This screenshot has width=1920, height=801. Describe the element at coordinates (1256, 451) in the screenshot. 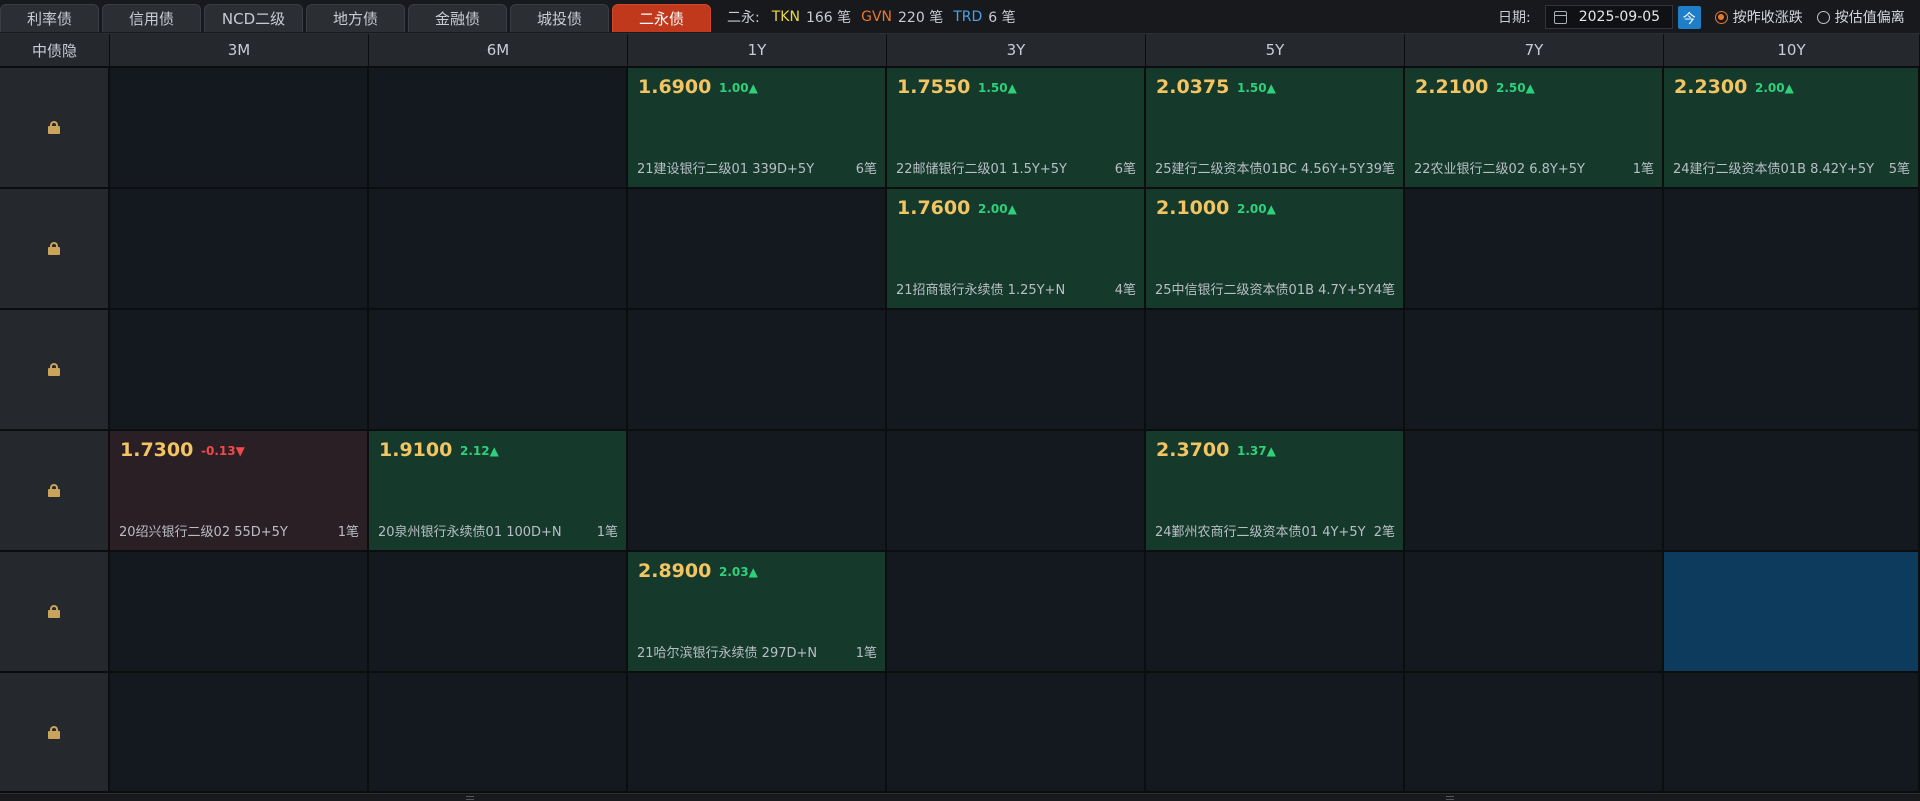

I see `change-up: 1.37▲` at that location.